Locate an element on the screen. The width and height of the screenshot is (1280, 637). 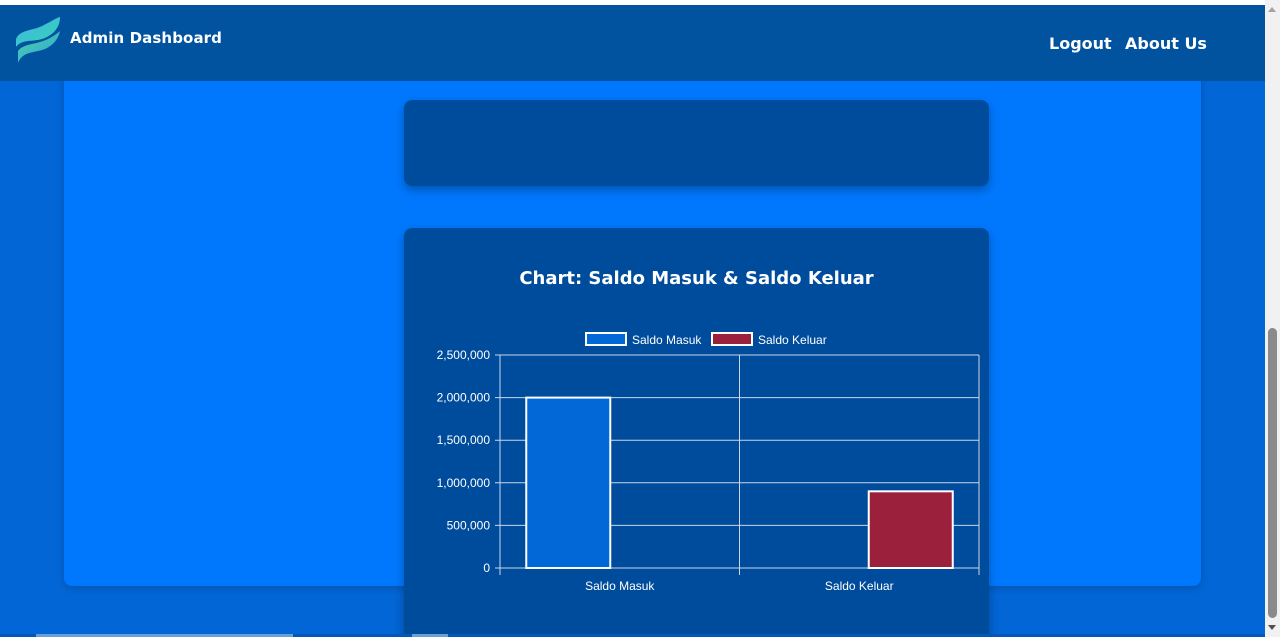
y-tick-label: 500,000 is located at coordinates (469, 525).